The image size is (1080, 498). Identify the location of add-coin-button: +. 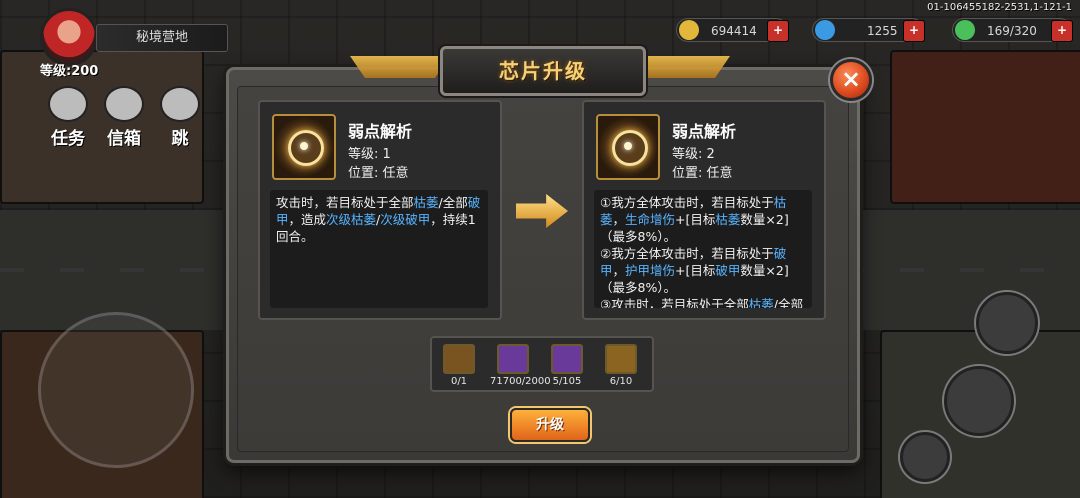
(778, 31).